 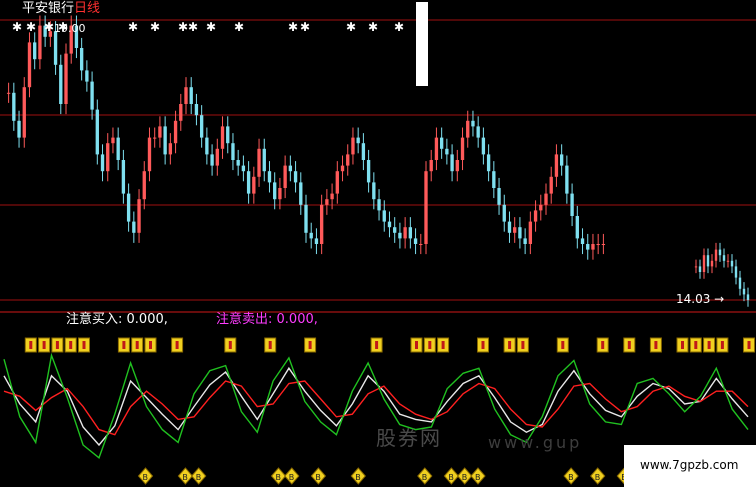 I want to click on min-price-label: 14.03 →, so click(x=700, y=299).